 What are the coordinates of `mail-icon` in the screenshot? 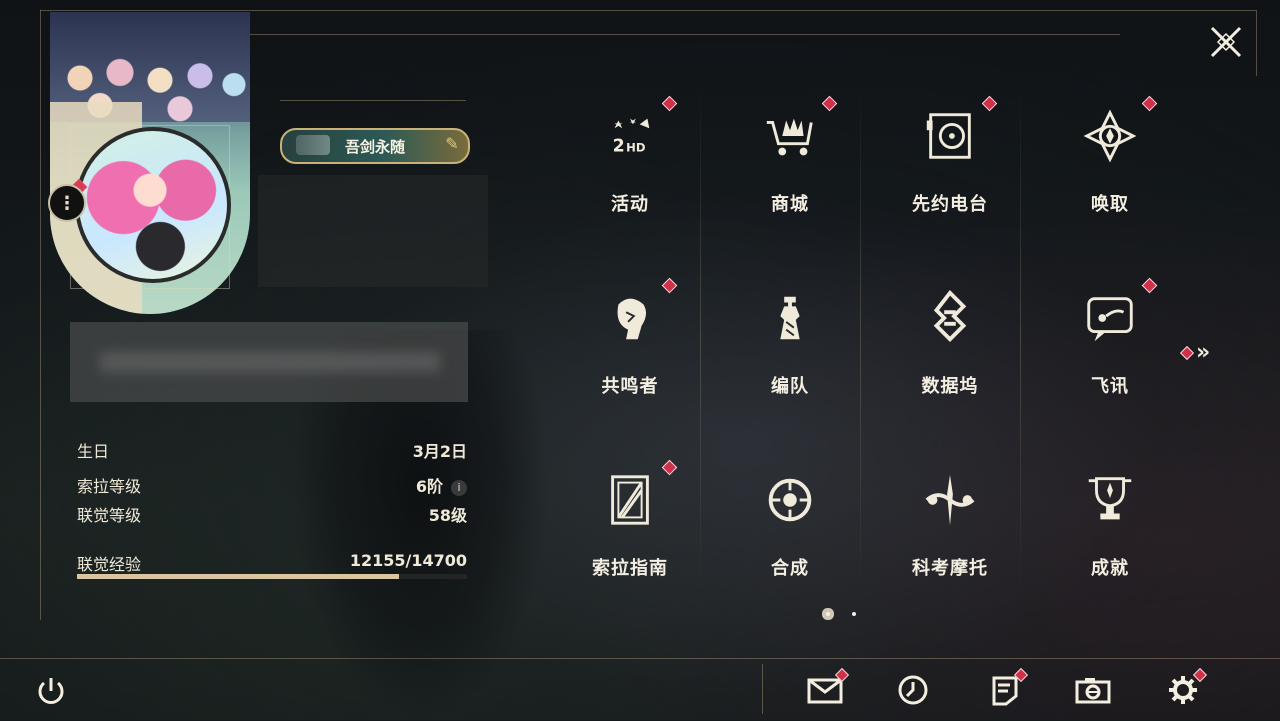 It's located at (827, 687).